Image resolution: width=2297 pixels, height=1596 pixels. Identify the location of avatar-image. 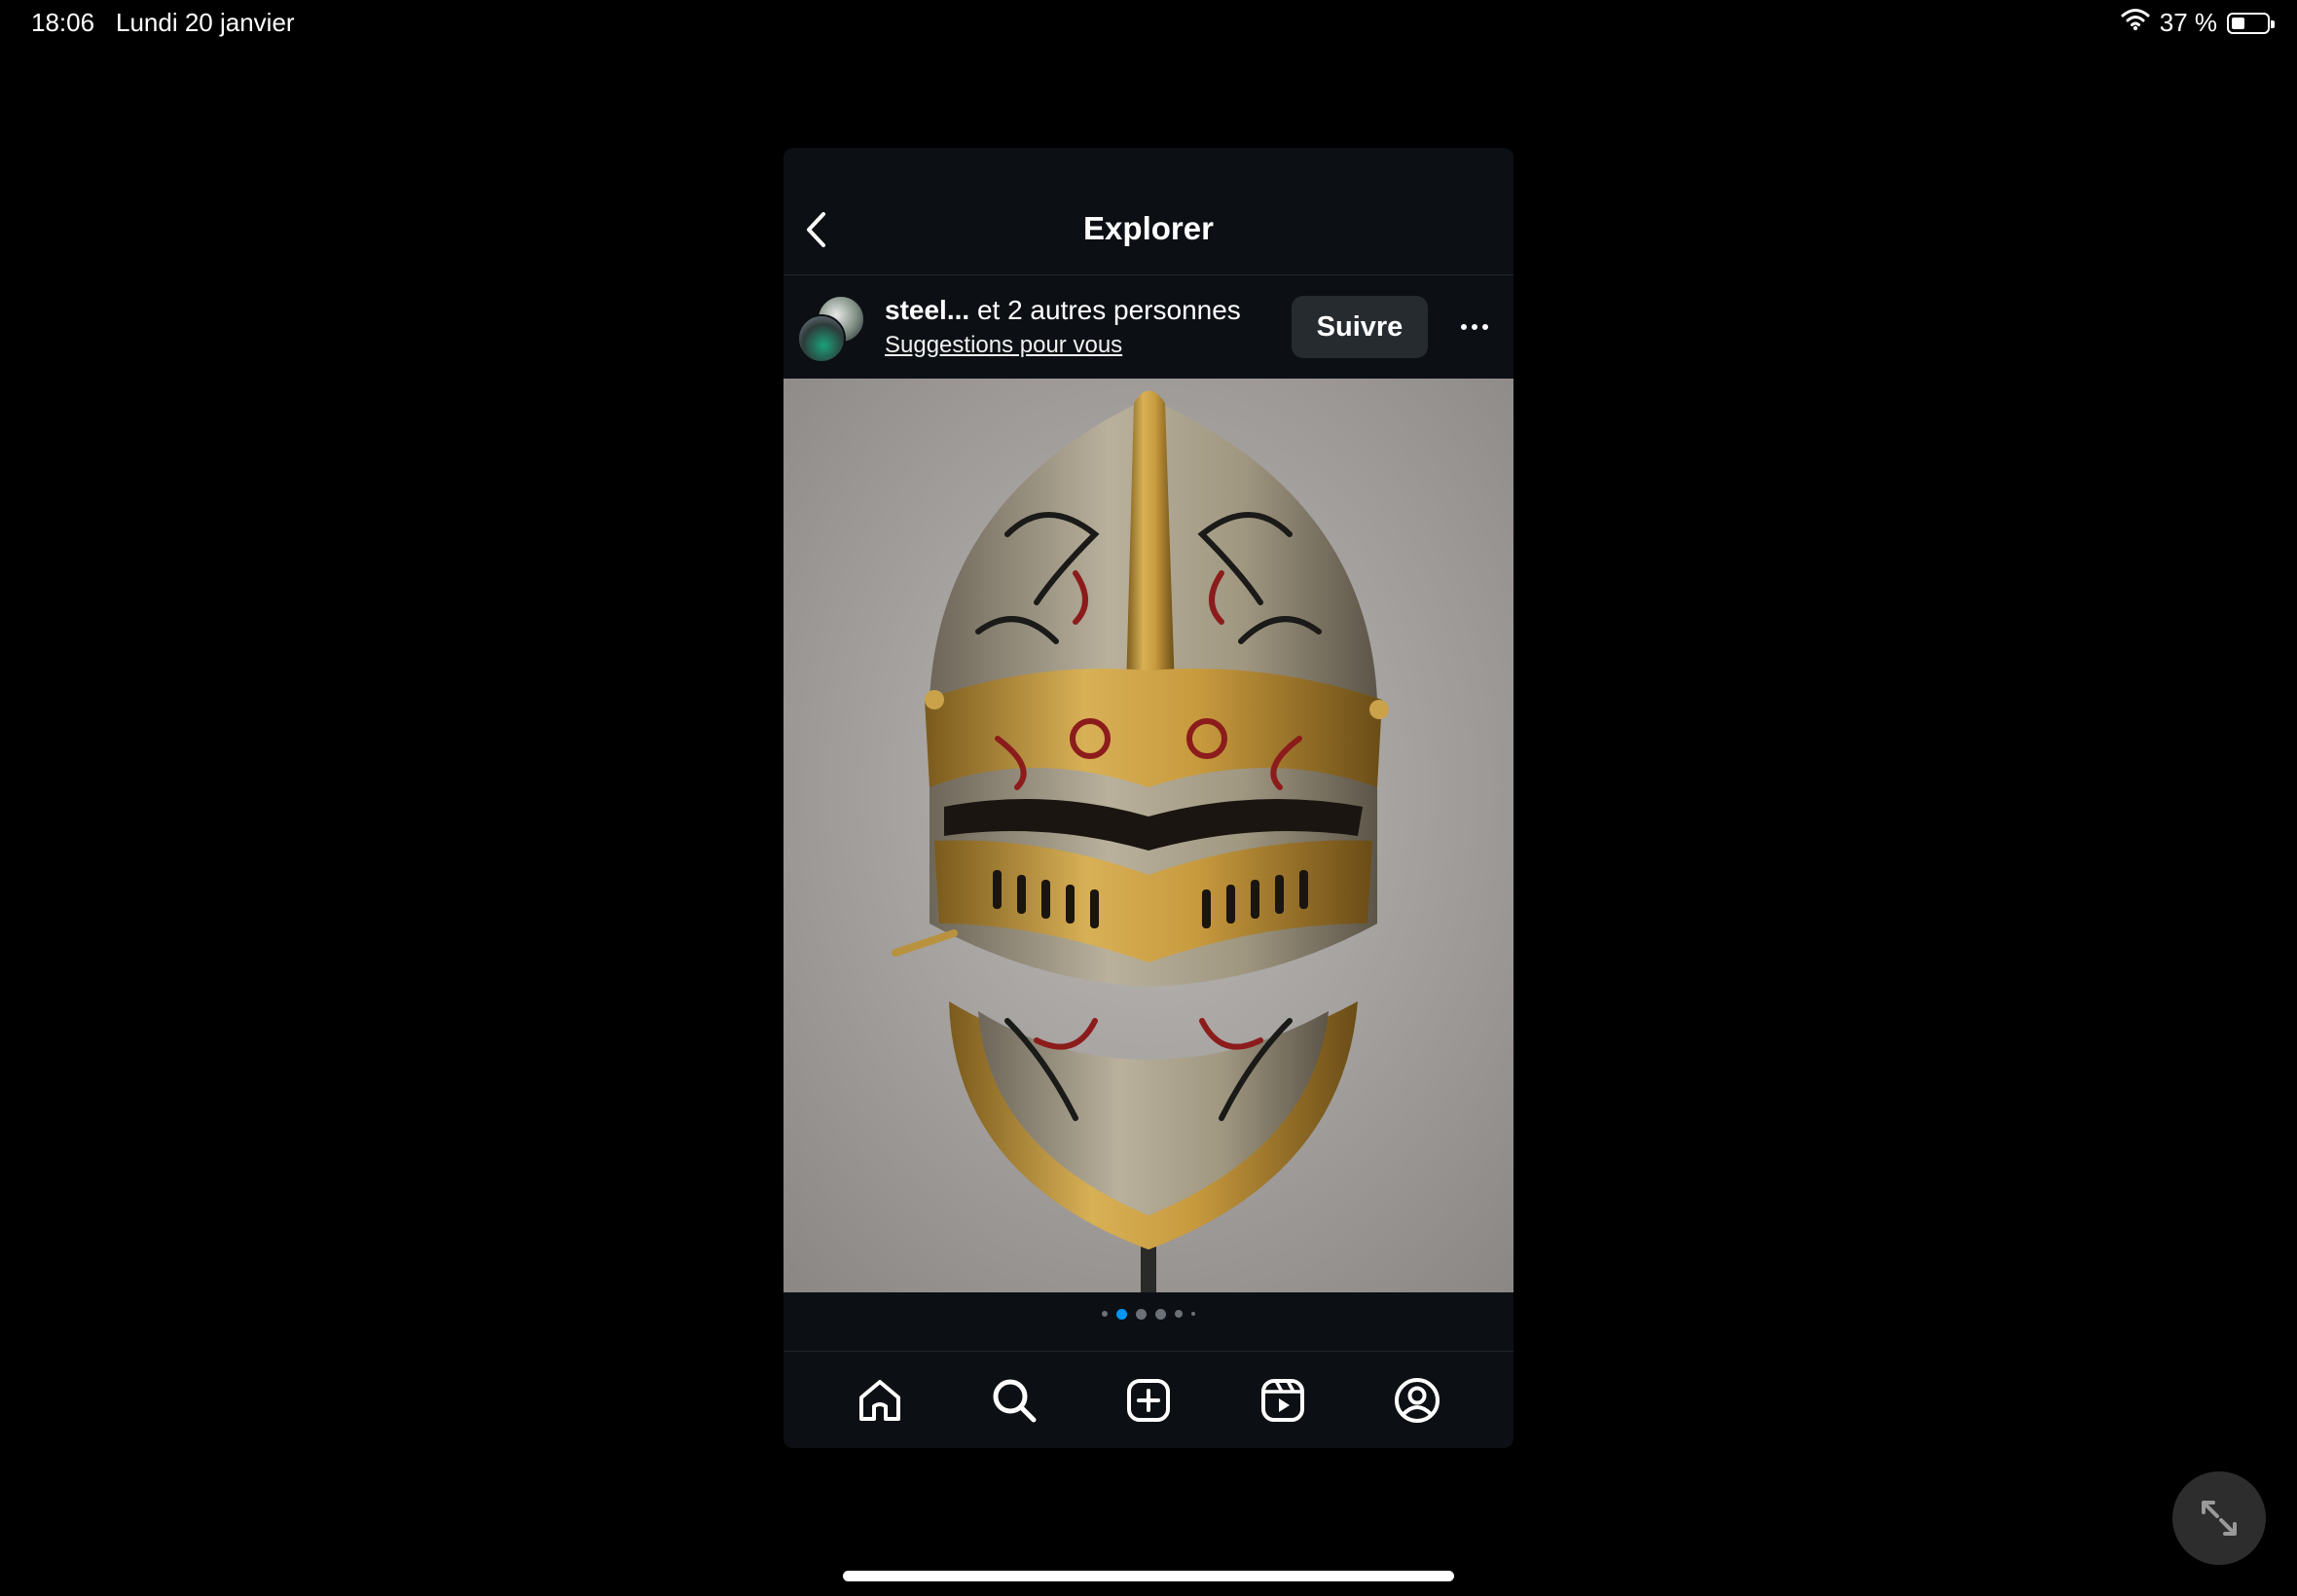
(821, 338).